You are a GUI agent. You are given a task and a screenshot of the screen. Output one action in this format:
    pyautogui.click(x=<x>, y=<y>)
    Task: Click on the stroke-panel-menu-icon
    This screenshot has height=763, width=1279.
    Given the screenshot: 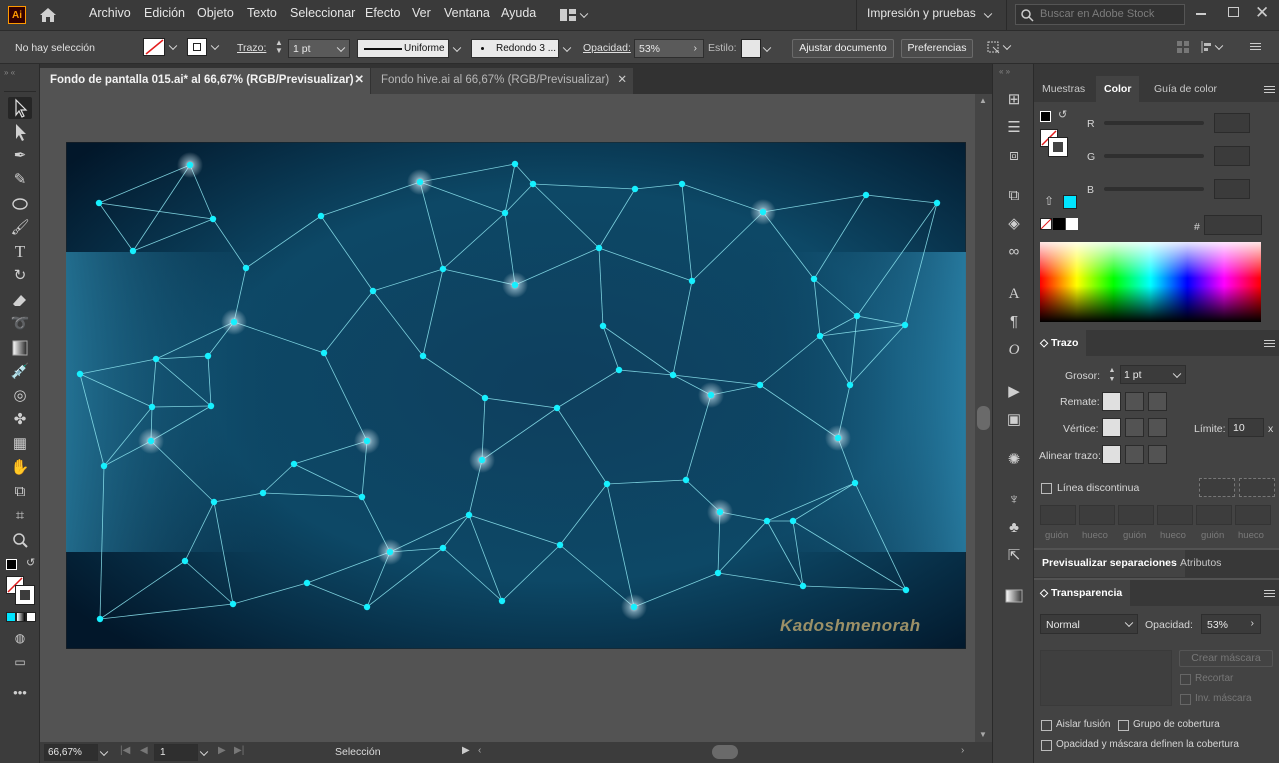 What is the action you would take?
    pyautogui.click(x=1269, y=340)
    